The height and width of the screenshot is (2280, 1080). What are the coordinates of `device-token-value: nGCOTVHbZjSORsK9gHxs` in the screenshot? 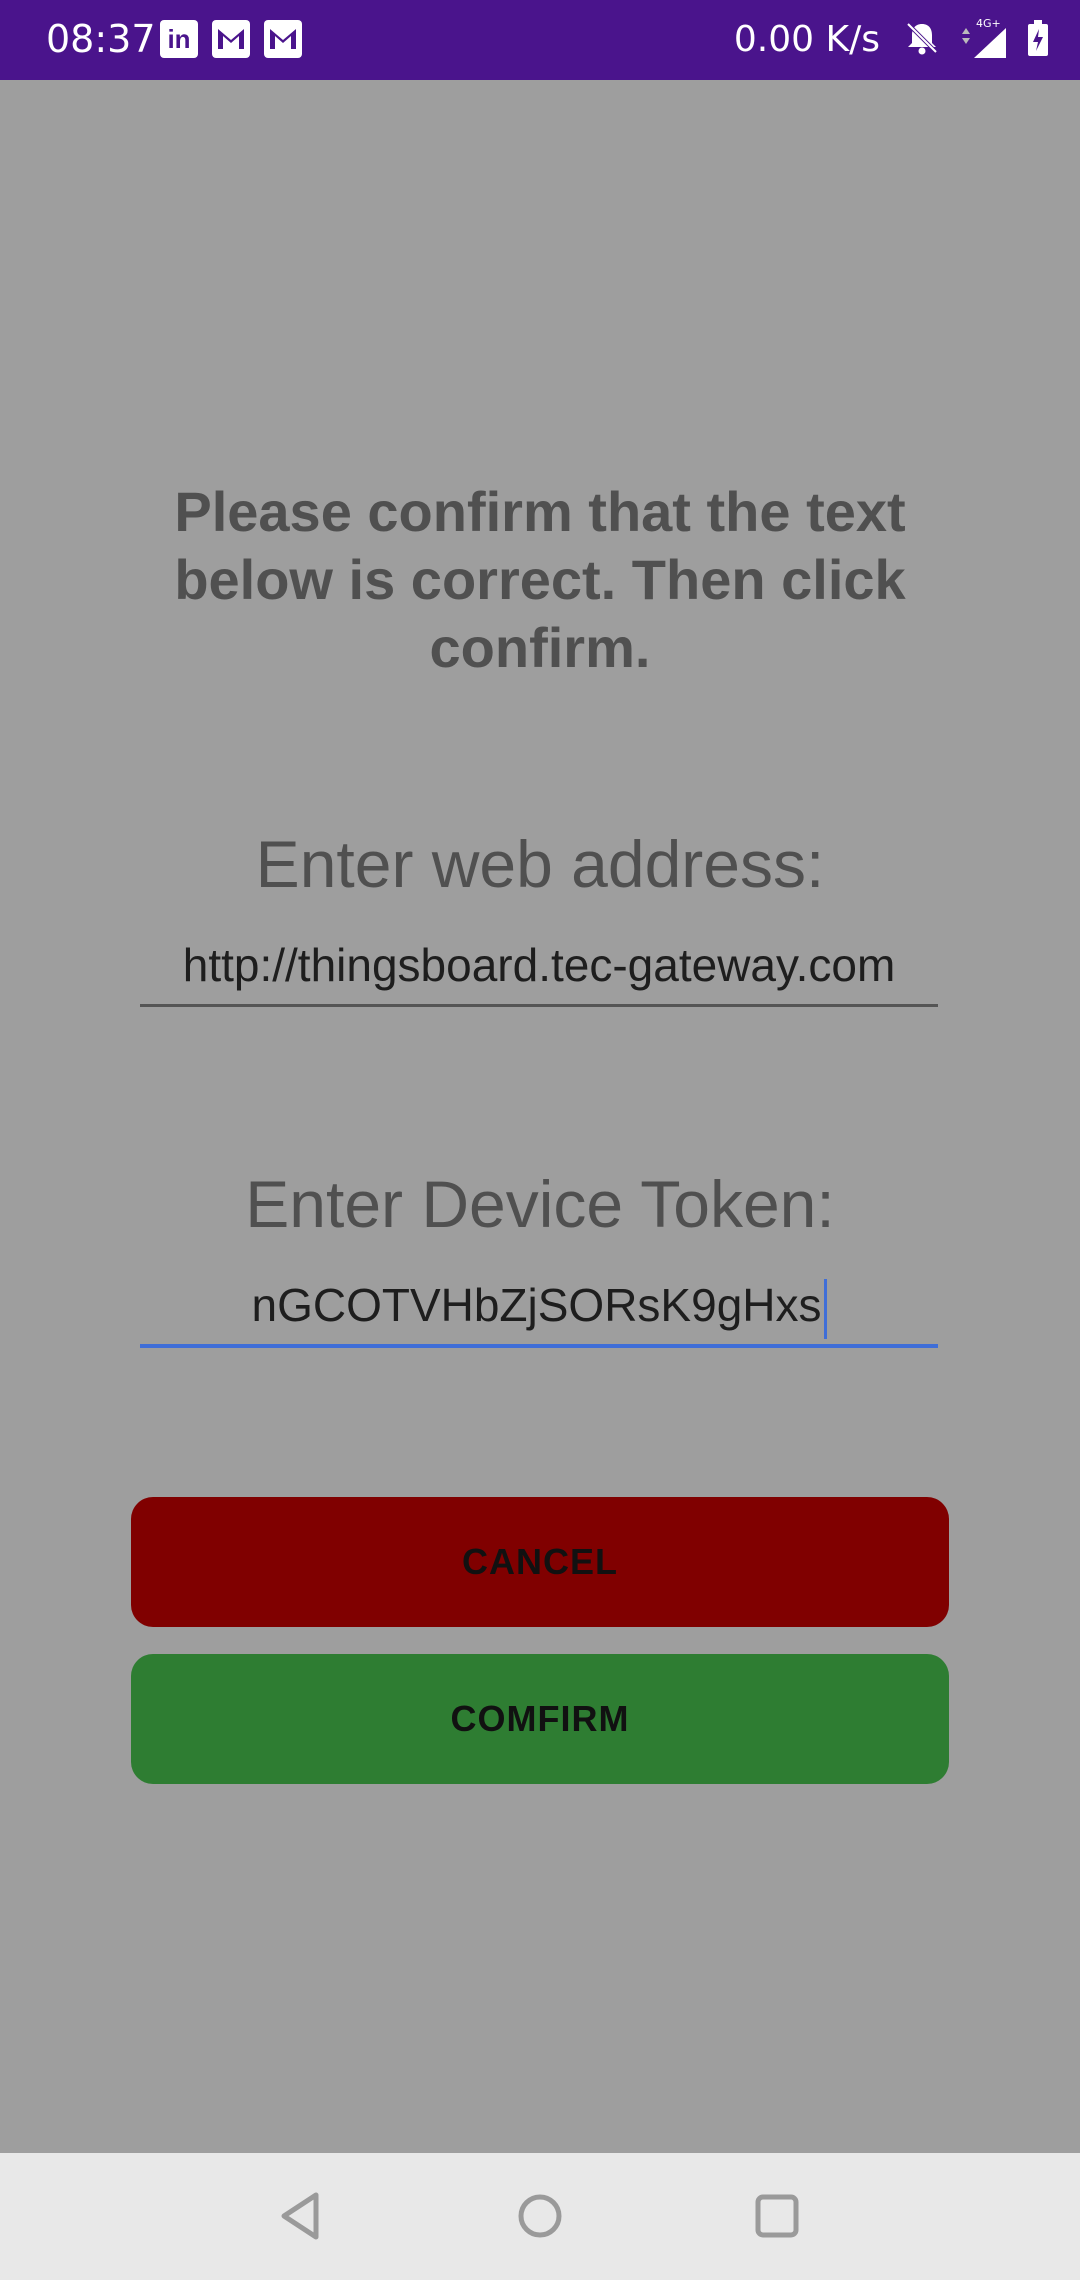 It's located at (536, 1305).